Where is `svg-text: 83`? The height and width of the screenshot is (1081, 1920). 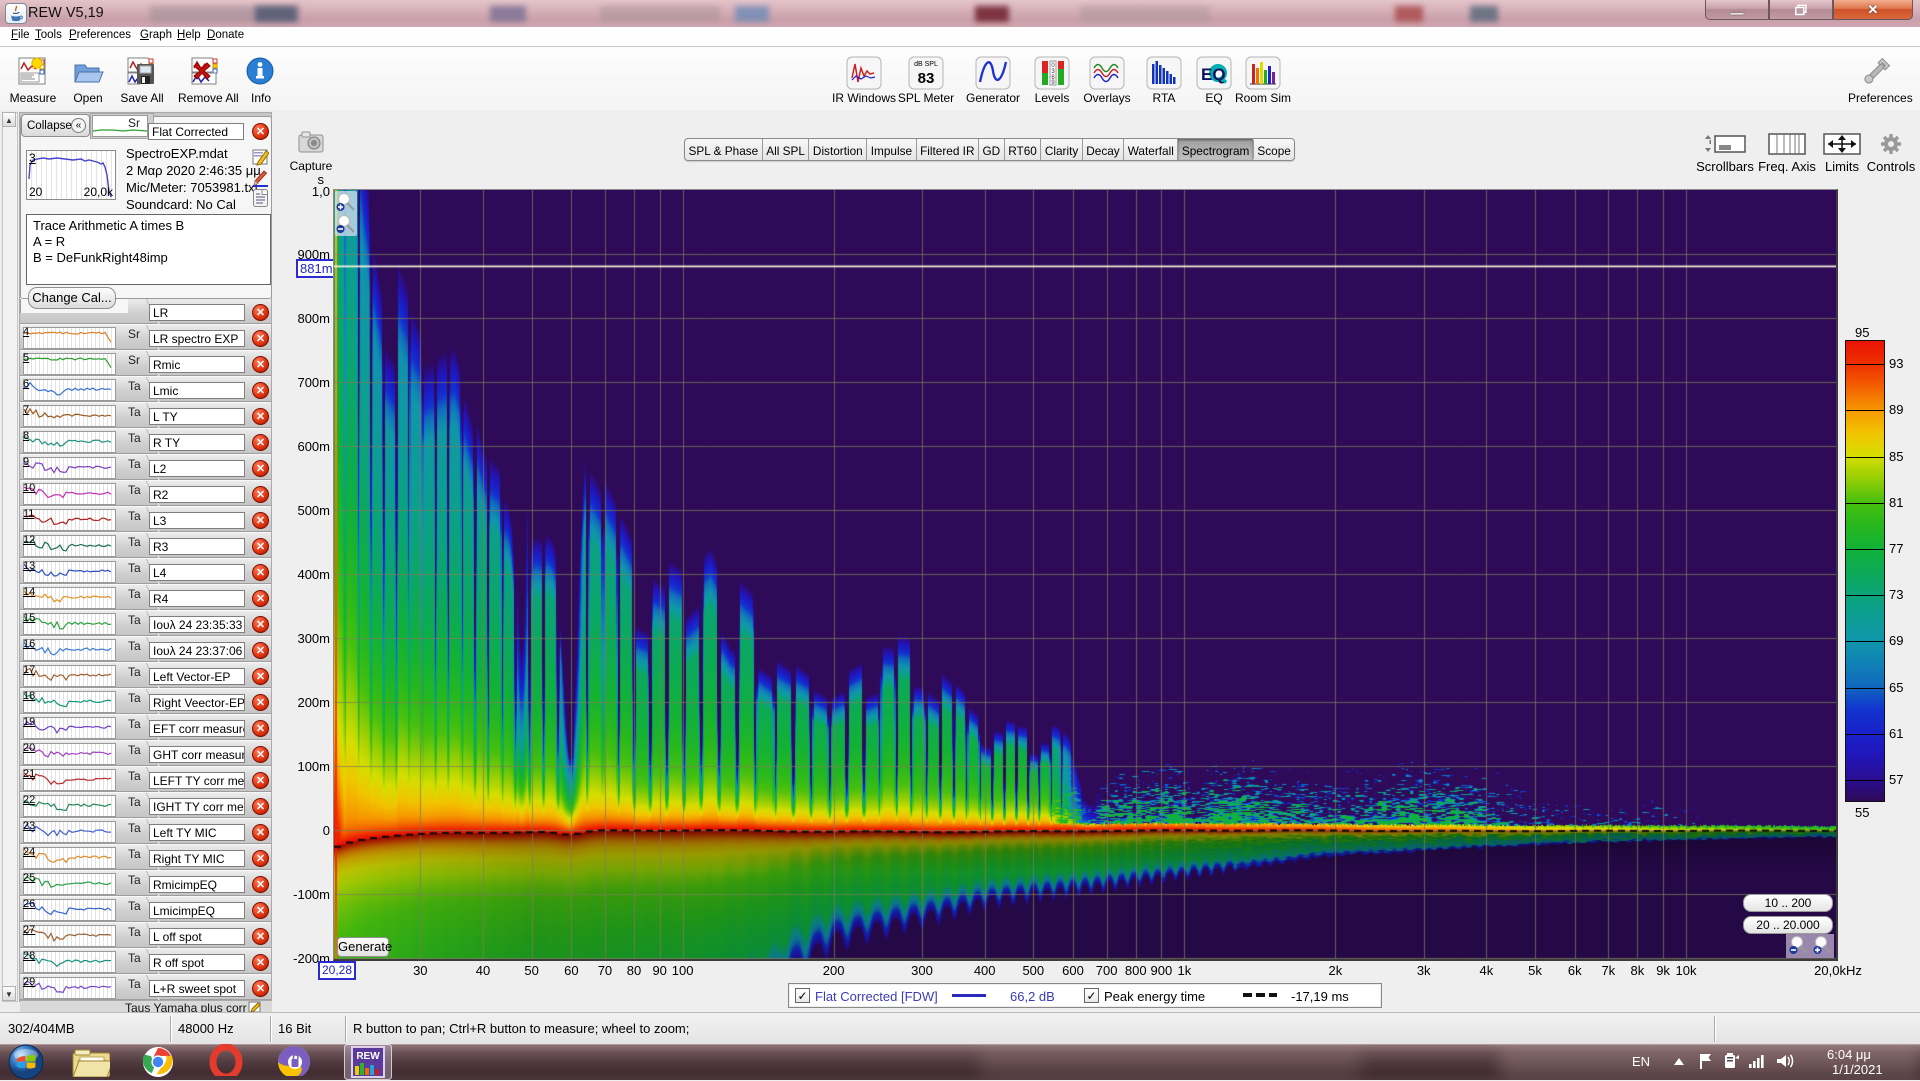 svg-text: 83 is located at coordinates (926, 78).